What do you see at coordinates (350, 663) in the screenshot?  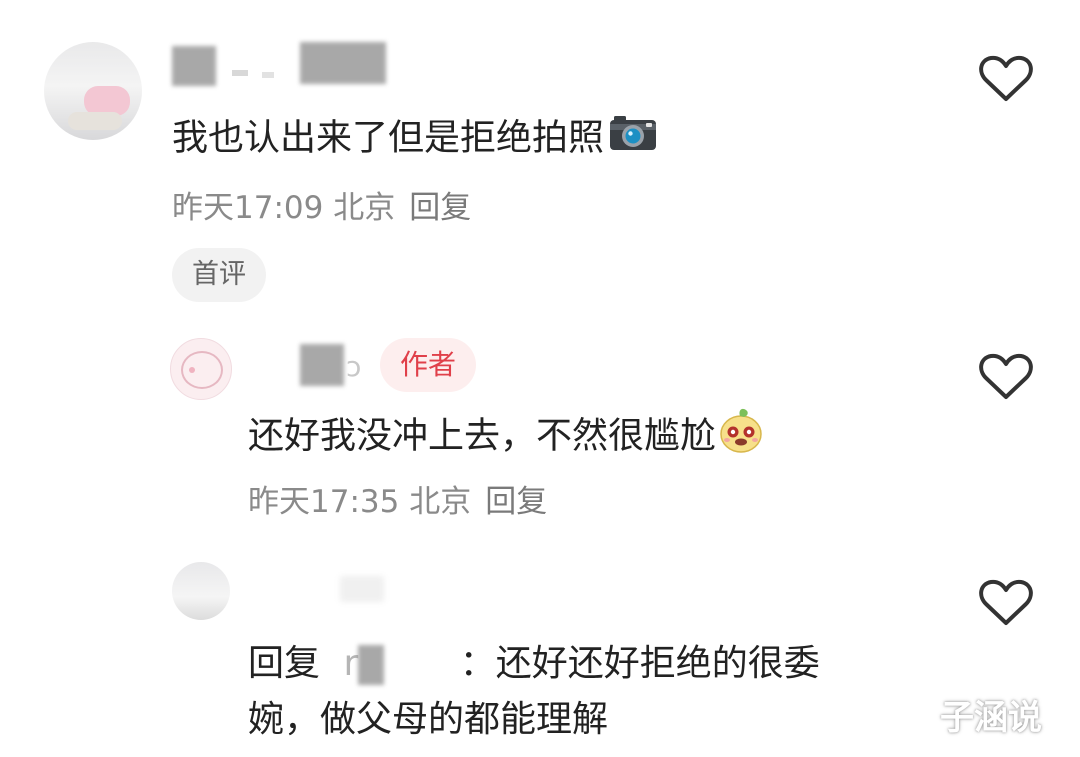 I see `reply-target-fragment: r` at bounding box center [350, 663].